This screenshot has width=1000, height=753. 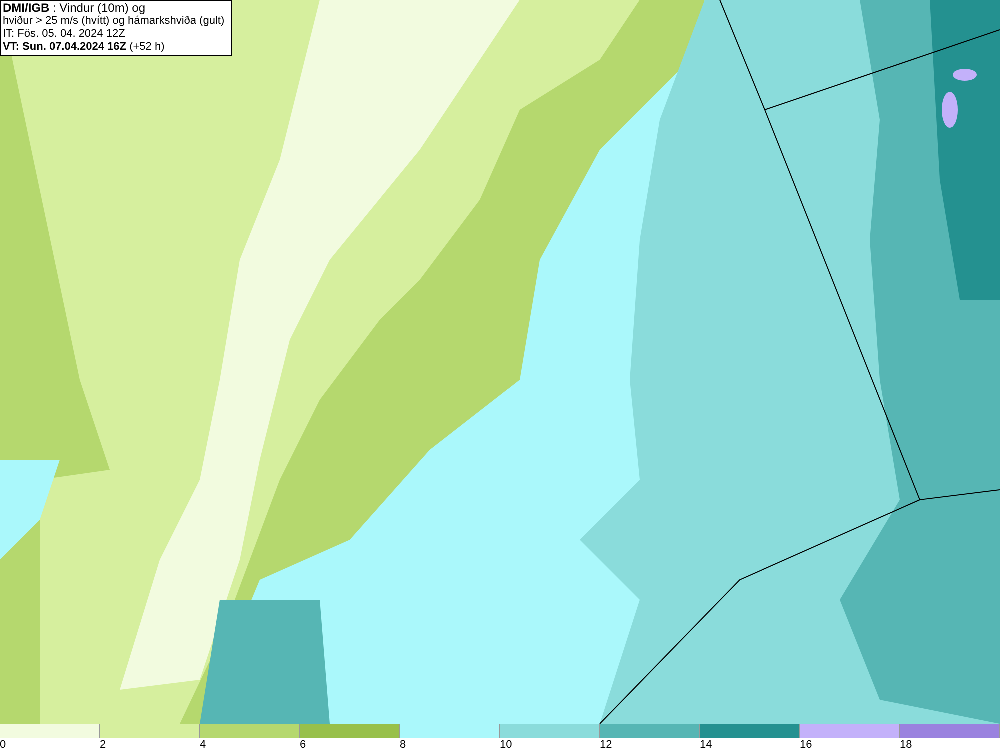 I want to click on title-line: hviður > 25 m/s (hvítt) og hámarkshviða (gult), so click(x=114, y=21).